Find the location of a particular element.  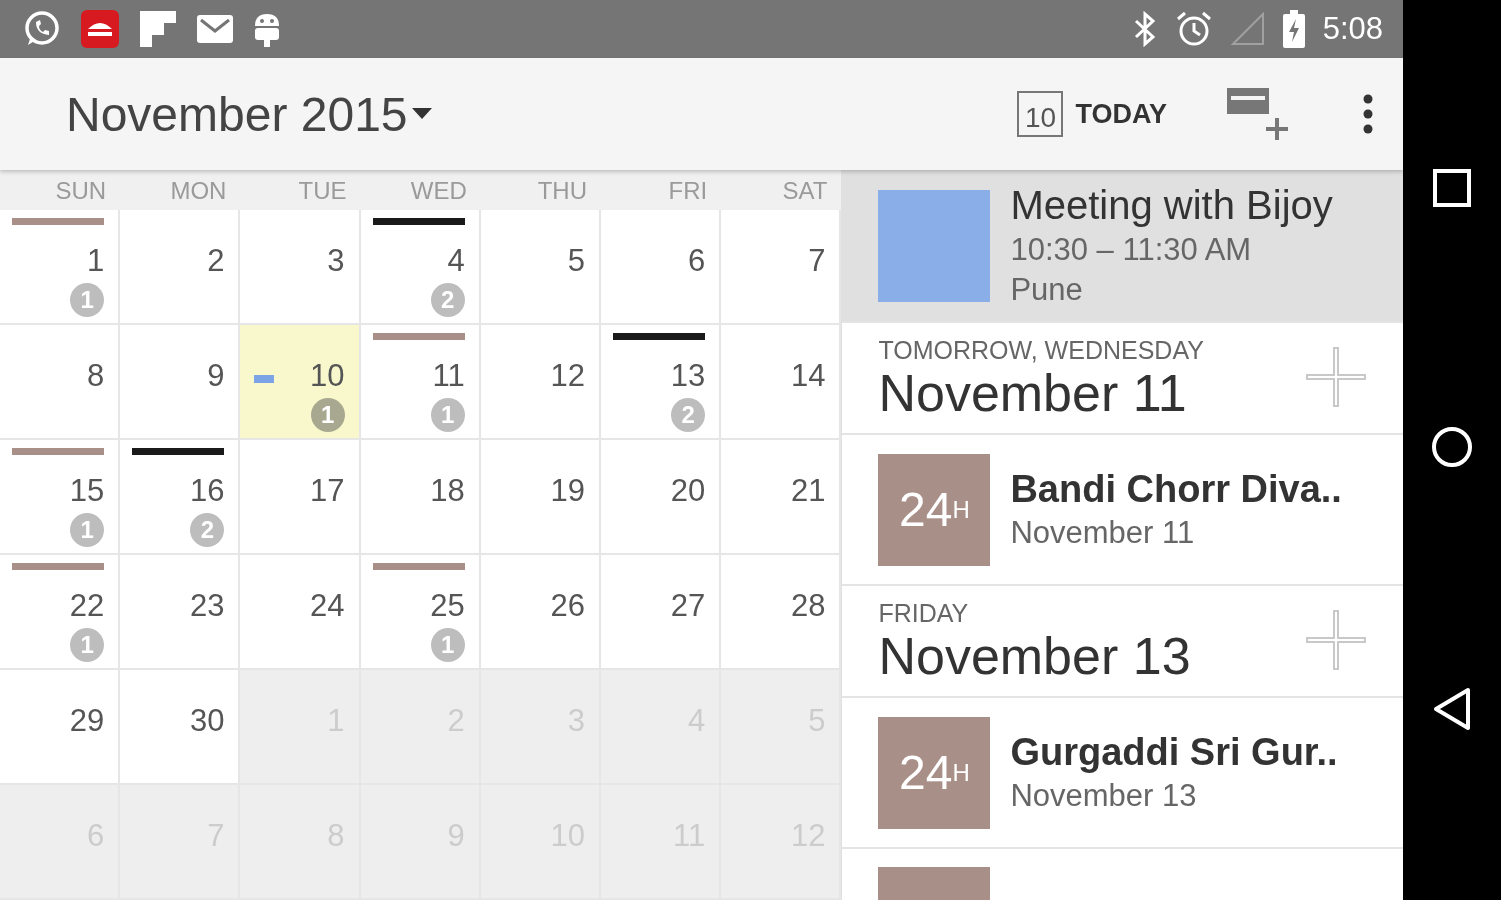

recents-button is located at coordinates (1452, 188).